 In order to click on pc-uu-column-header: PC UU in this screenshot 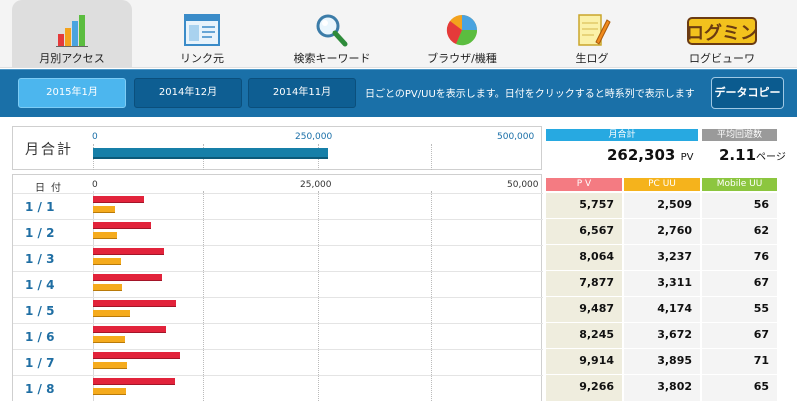, I will do `click(662, 184)`.